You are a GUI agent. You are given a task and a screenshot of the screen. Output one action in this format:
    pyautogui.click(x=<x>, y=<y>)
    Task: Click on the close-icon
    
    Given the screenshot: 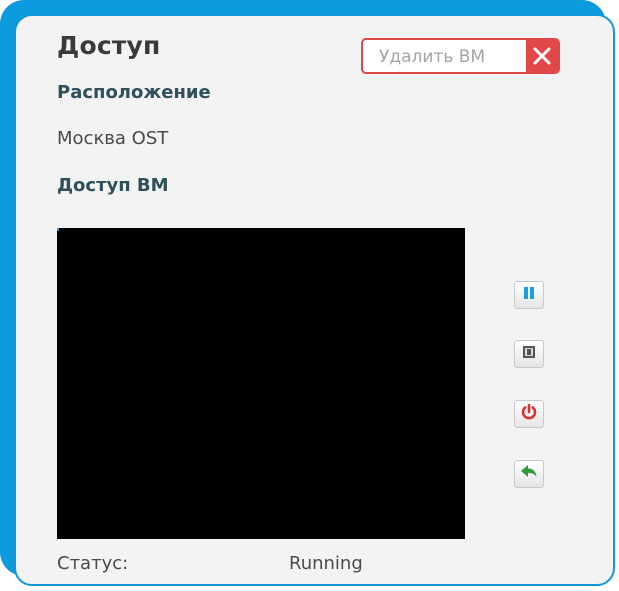 What is the action you would take?
    pyautogui.click(x=542, y=56)
    